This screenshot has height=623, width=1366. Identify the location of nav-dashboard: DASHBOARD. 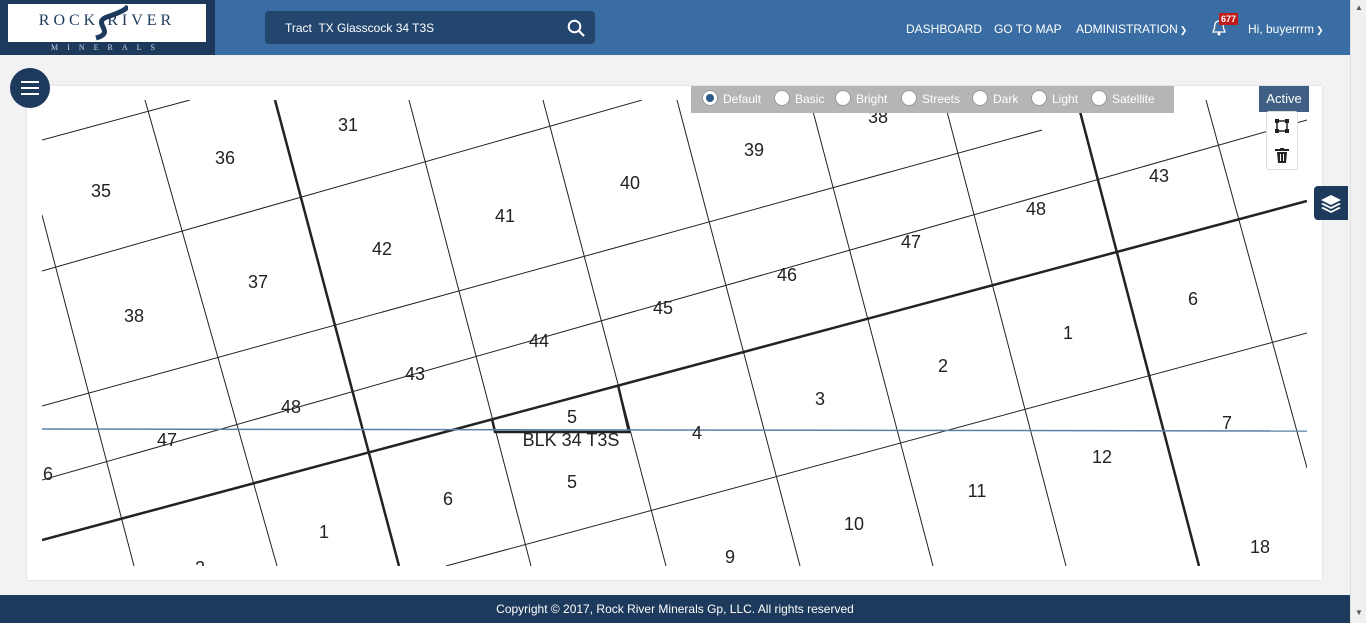
(944, 29).